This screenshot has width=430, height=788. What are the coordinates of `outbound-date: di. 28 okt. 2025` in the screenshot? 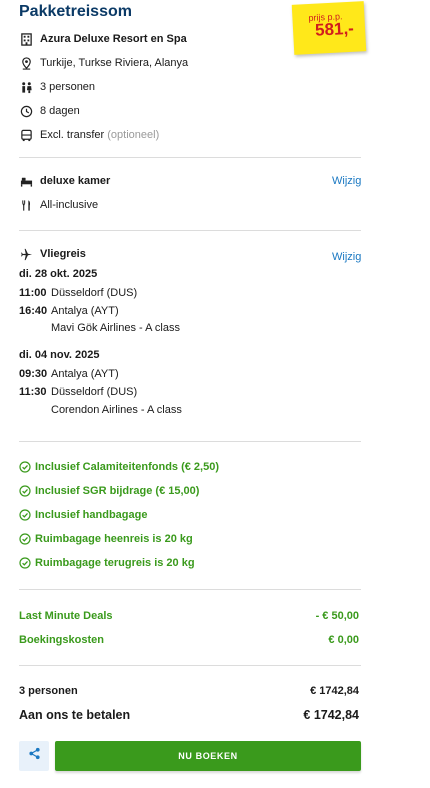 It's located at (58, 274).